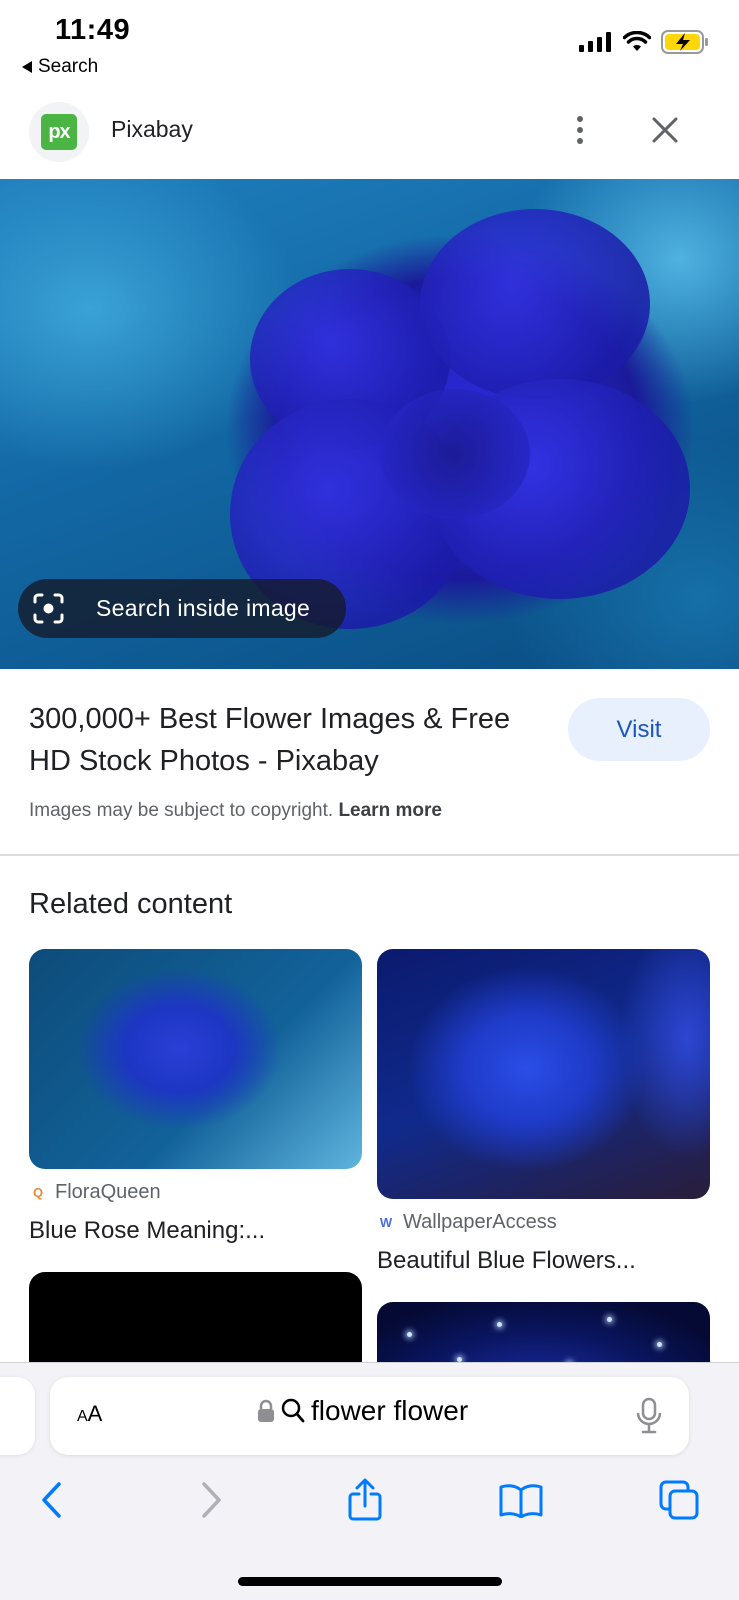 The image size is (739, 1600). What do you see at coordinates (595, 42) in the screenshot?
I see `signal-icon` at bounding box center [595, 42].